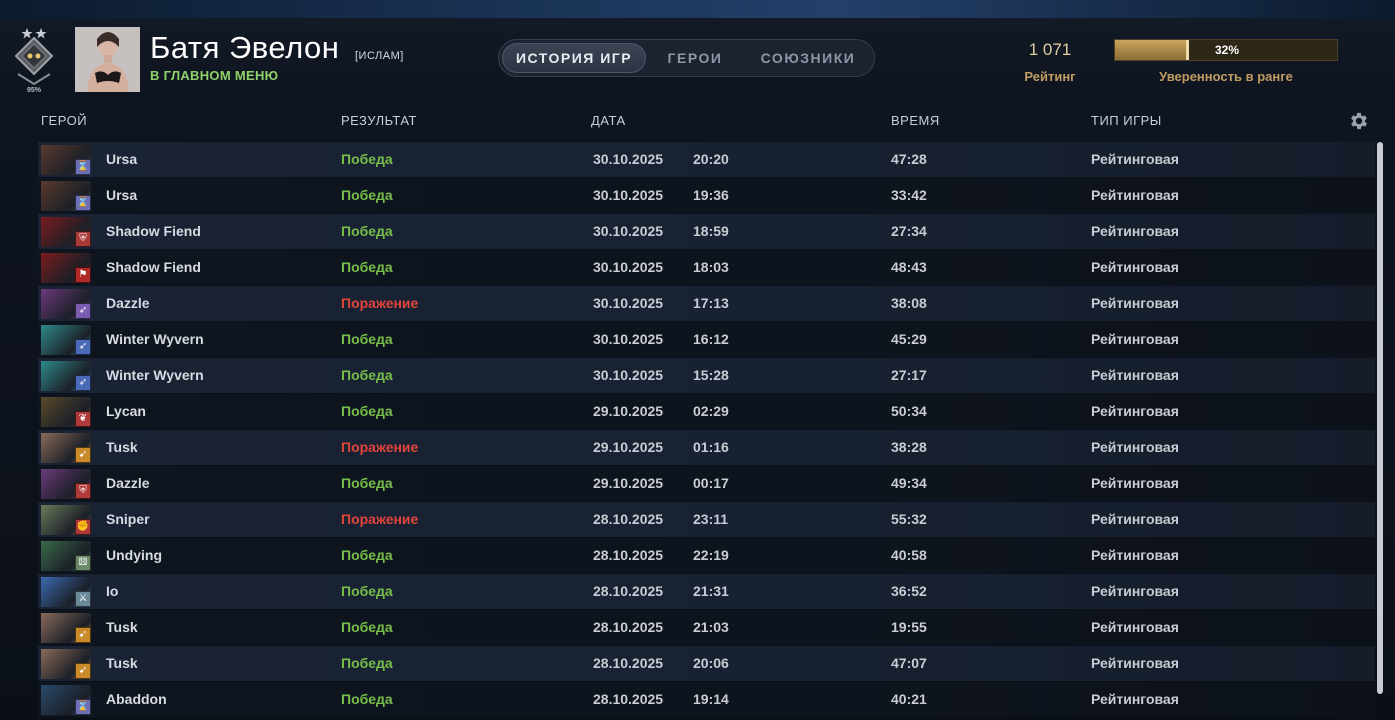 This screenshot has width=1395, height=720. What do you see at coordinates (379, 56) in the screenshot?
I see `guild-tag: [ИСЛАМ]` at bounding box center [379, 56].